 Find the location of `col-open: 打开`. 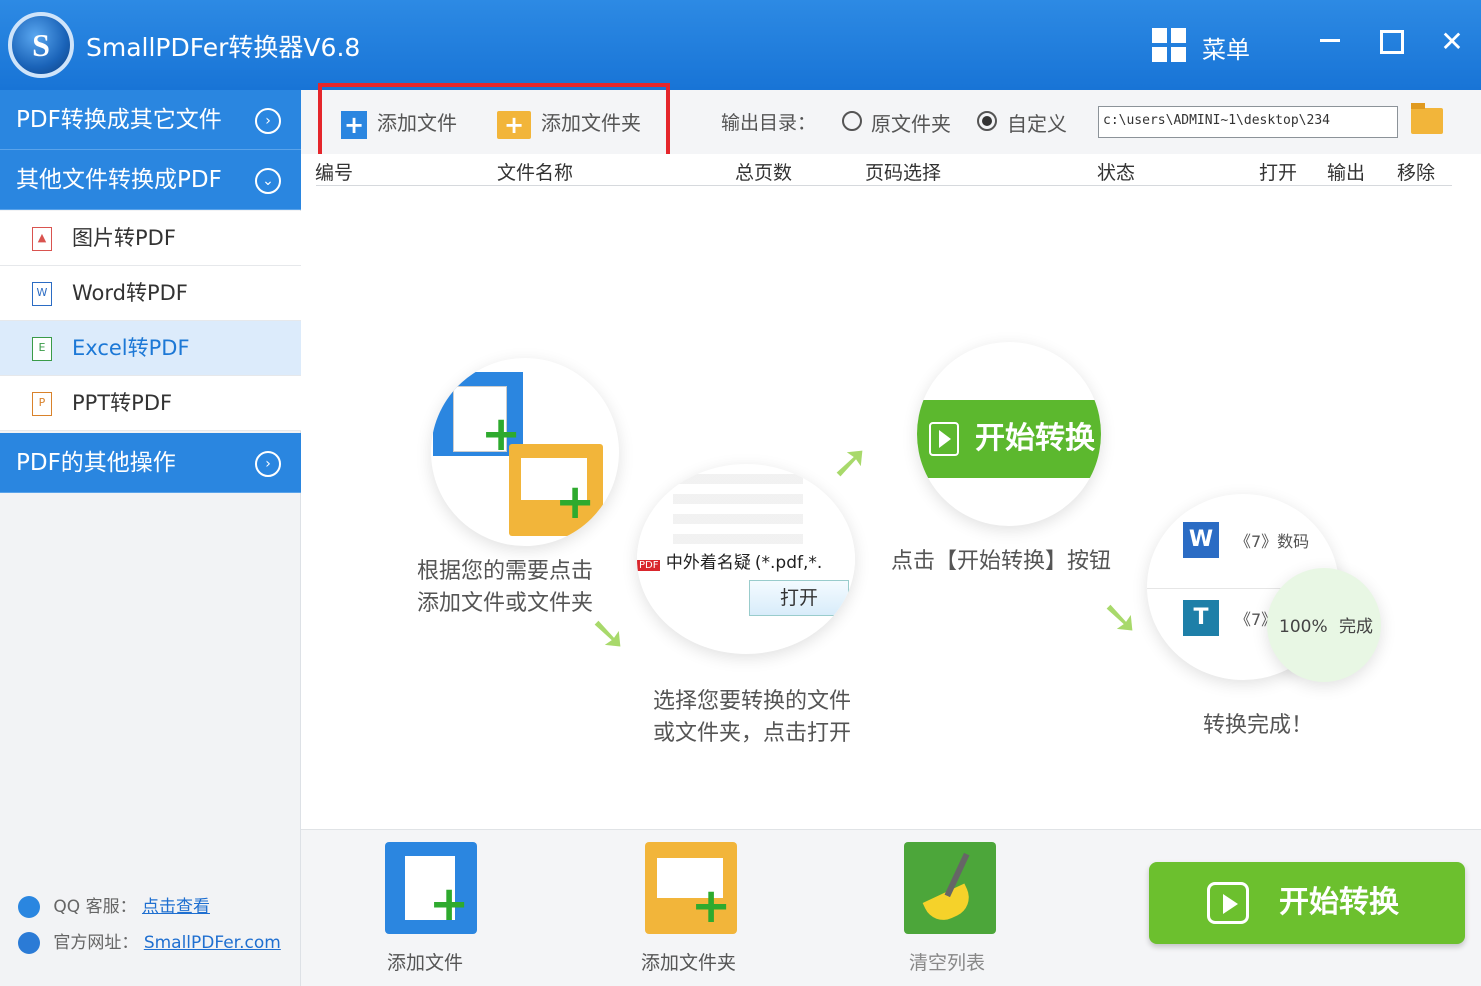

col-open: 打开 is located at coordinates (1278, 173).